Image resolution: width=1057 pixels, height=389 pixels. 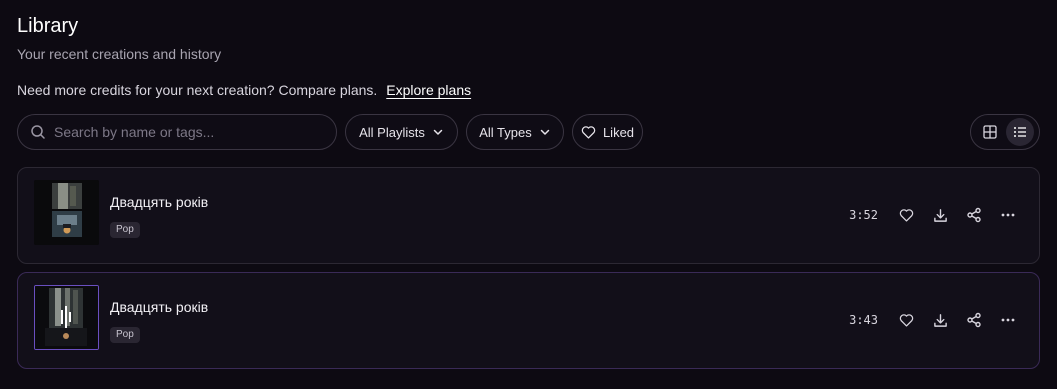 I want to click on list-view-icon, so click(x=1020, y=132).